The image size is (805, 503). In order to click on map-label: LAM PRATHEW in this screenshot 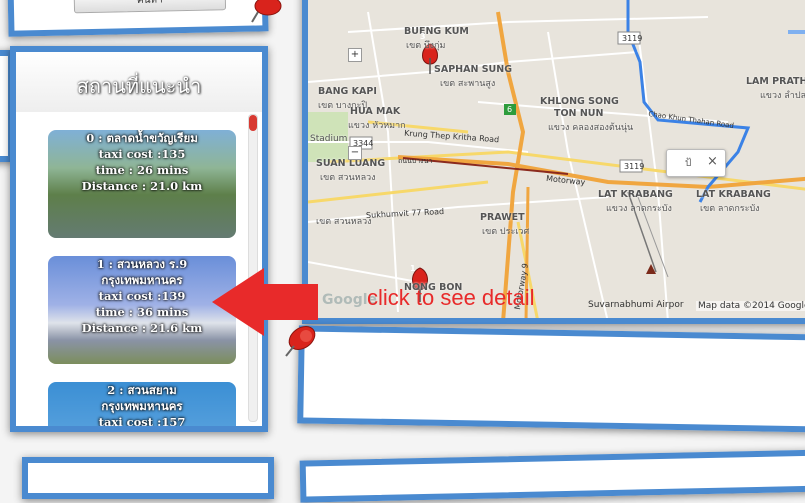, I will do `click(775, 81)`.